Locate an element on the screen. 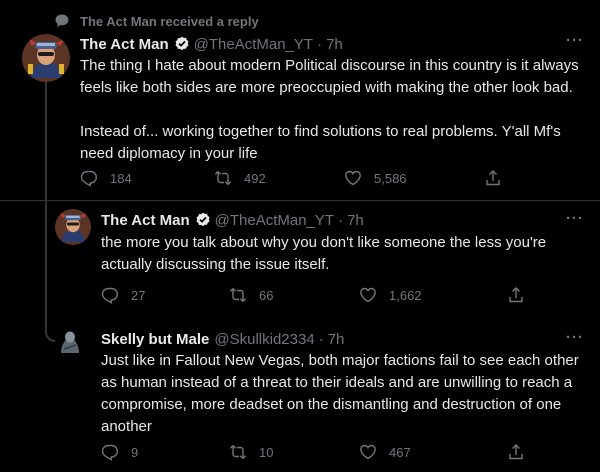 The image size is (600, 472). tweet-actions: 27 66 1,662 is located at coordinates (316, 295).